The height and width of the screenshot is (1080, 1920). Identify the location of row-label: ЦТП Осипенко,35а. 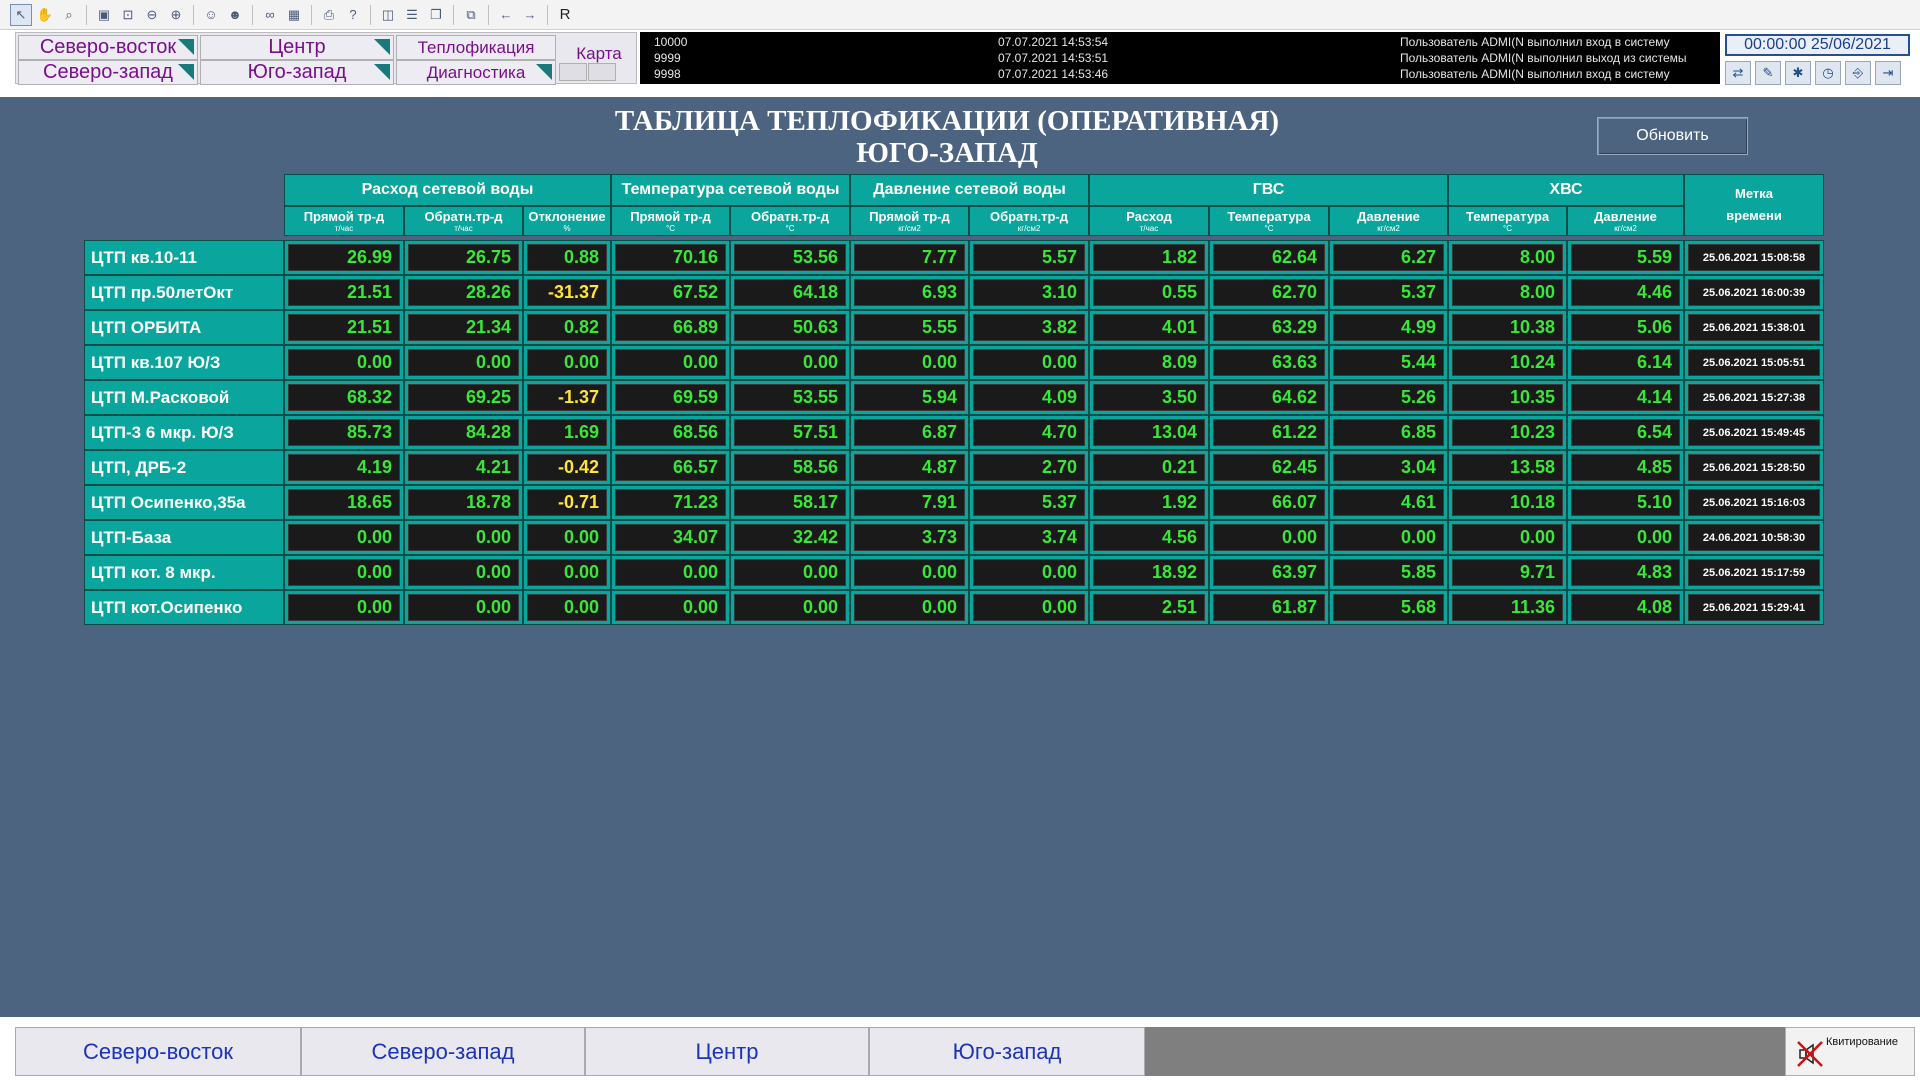
(184, 502).